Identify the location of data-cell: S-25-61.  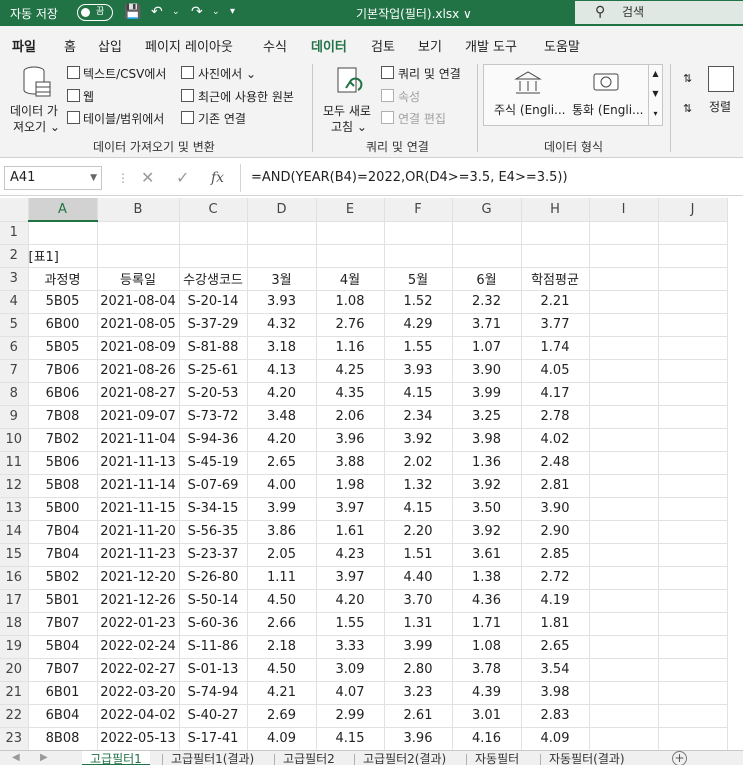
(213, 370).